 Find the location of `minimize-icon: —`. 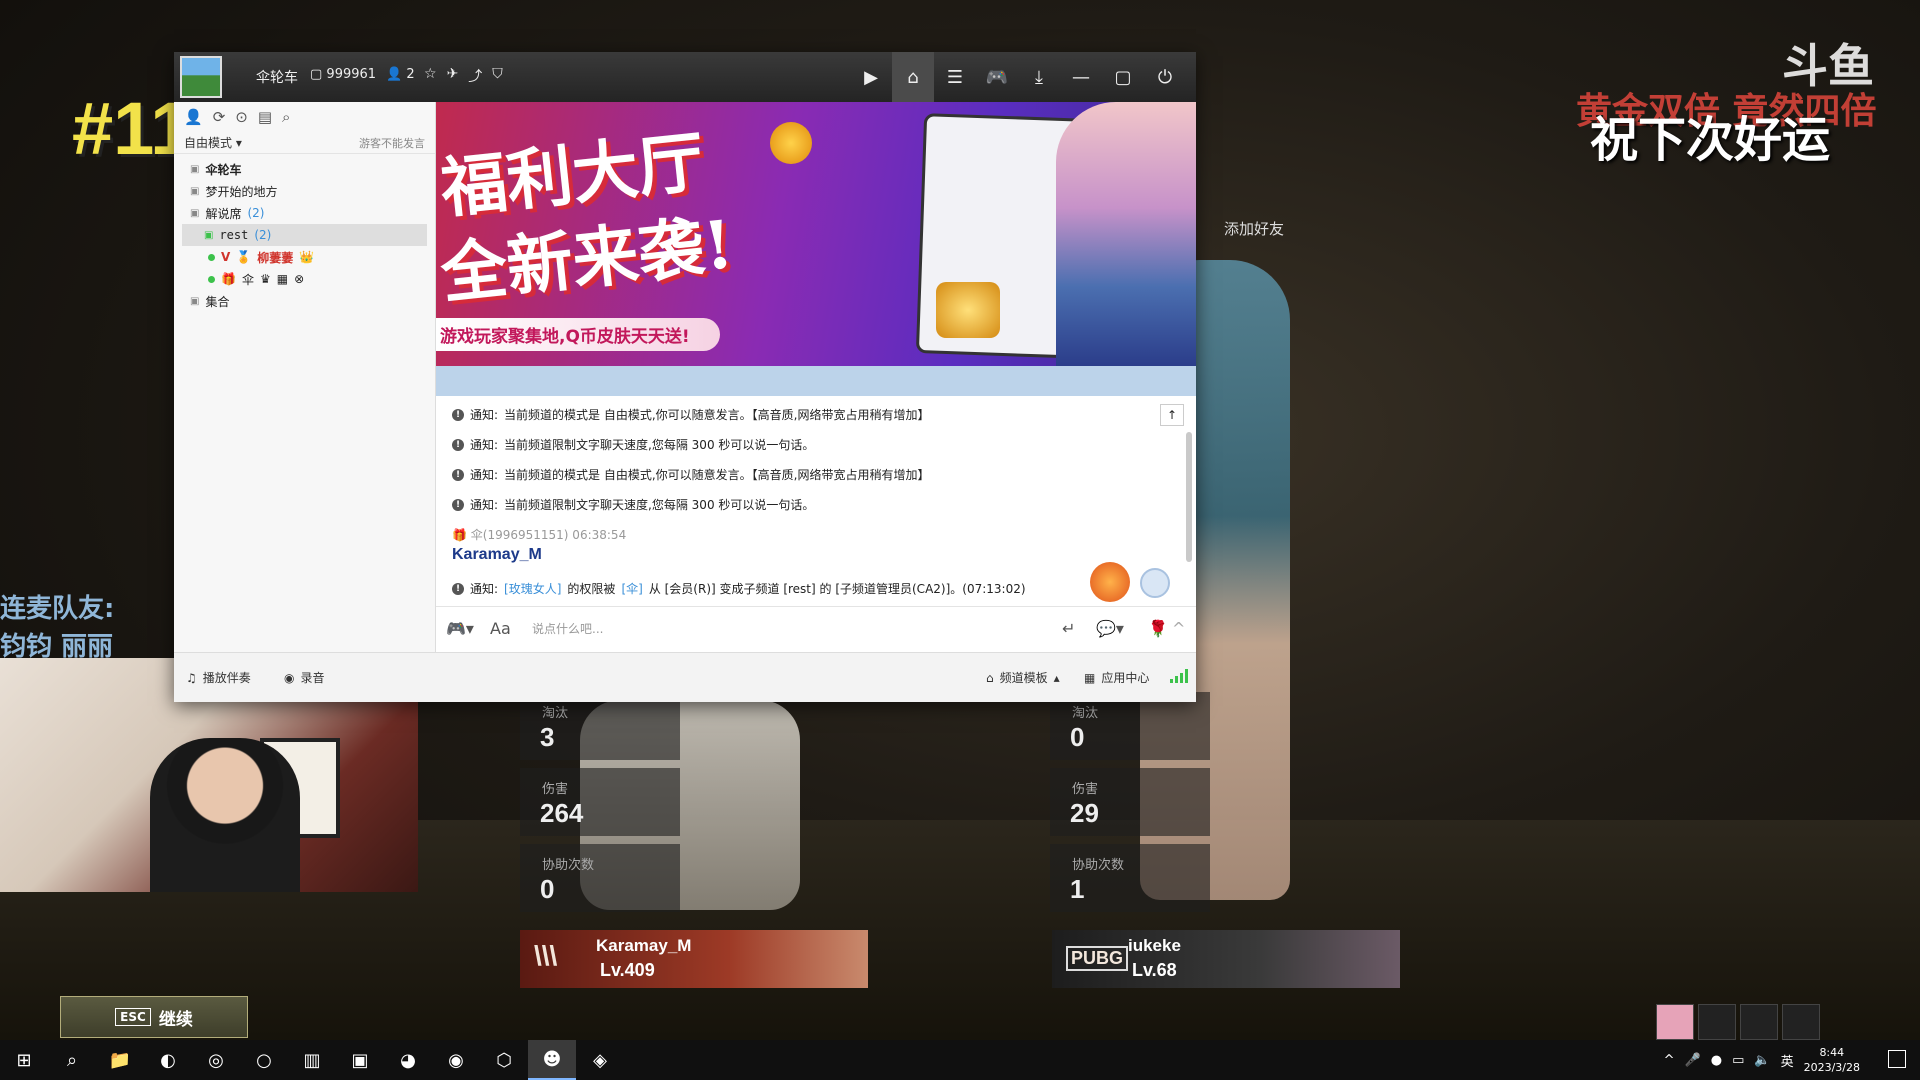

minimize-icon: — is located at coordinates (1081, 77).